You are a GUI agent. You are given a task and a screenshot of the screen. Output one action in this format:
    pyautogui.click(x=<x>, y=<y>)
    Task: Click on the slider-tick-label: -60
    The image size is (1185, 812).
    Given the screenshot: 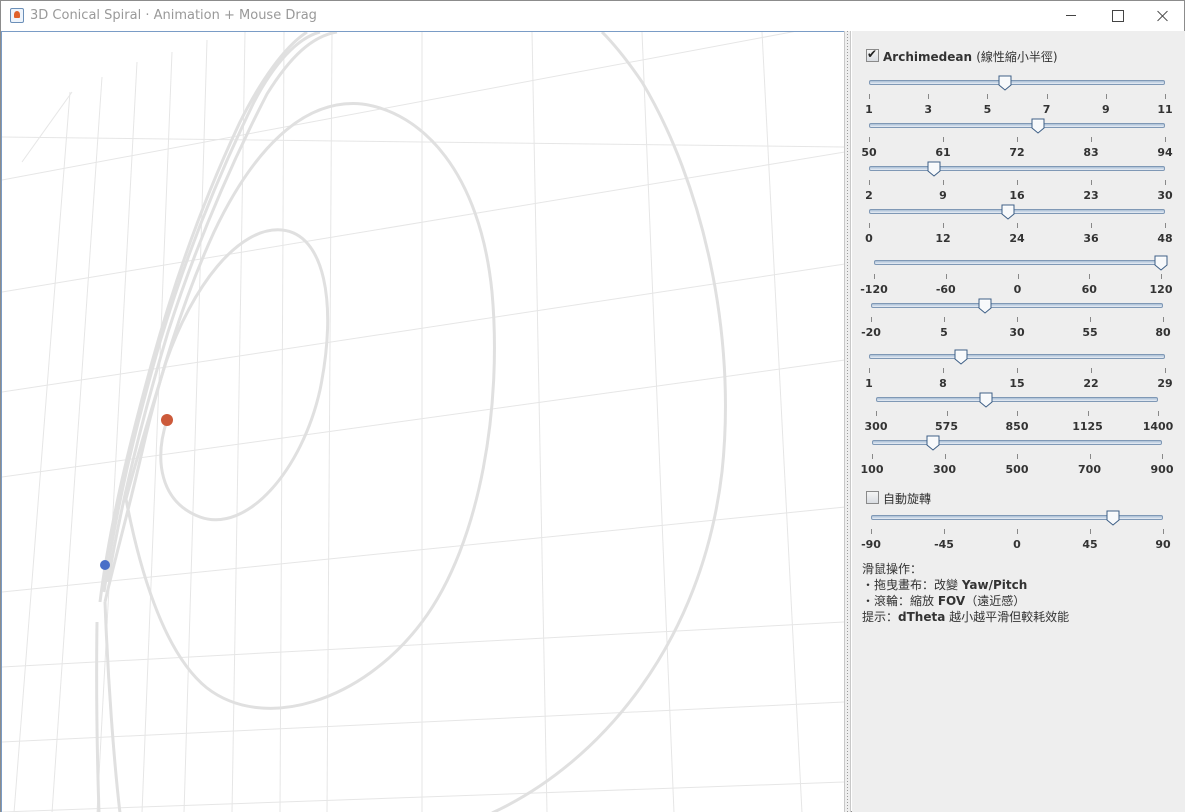 What is the action you would take?
    pyautogui.click(x=945, y=289)
    